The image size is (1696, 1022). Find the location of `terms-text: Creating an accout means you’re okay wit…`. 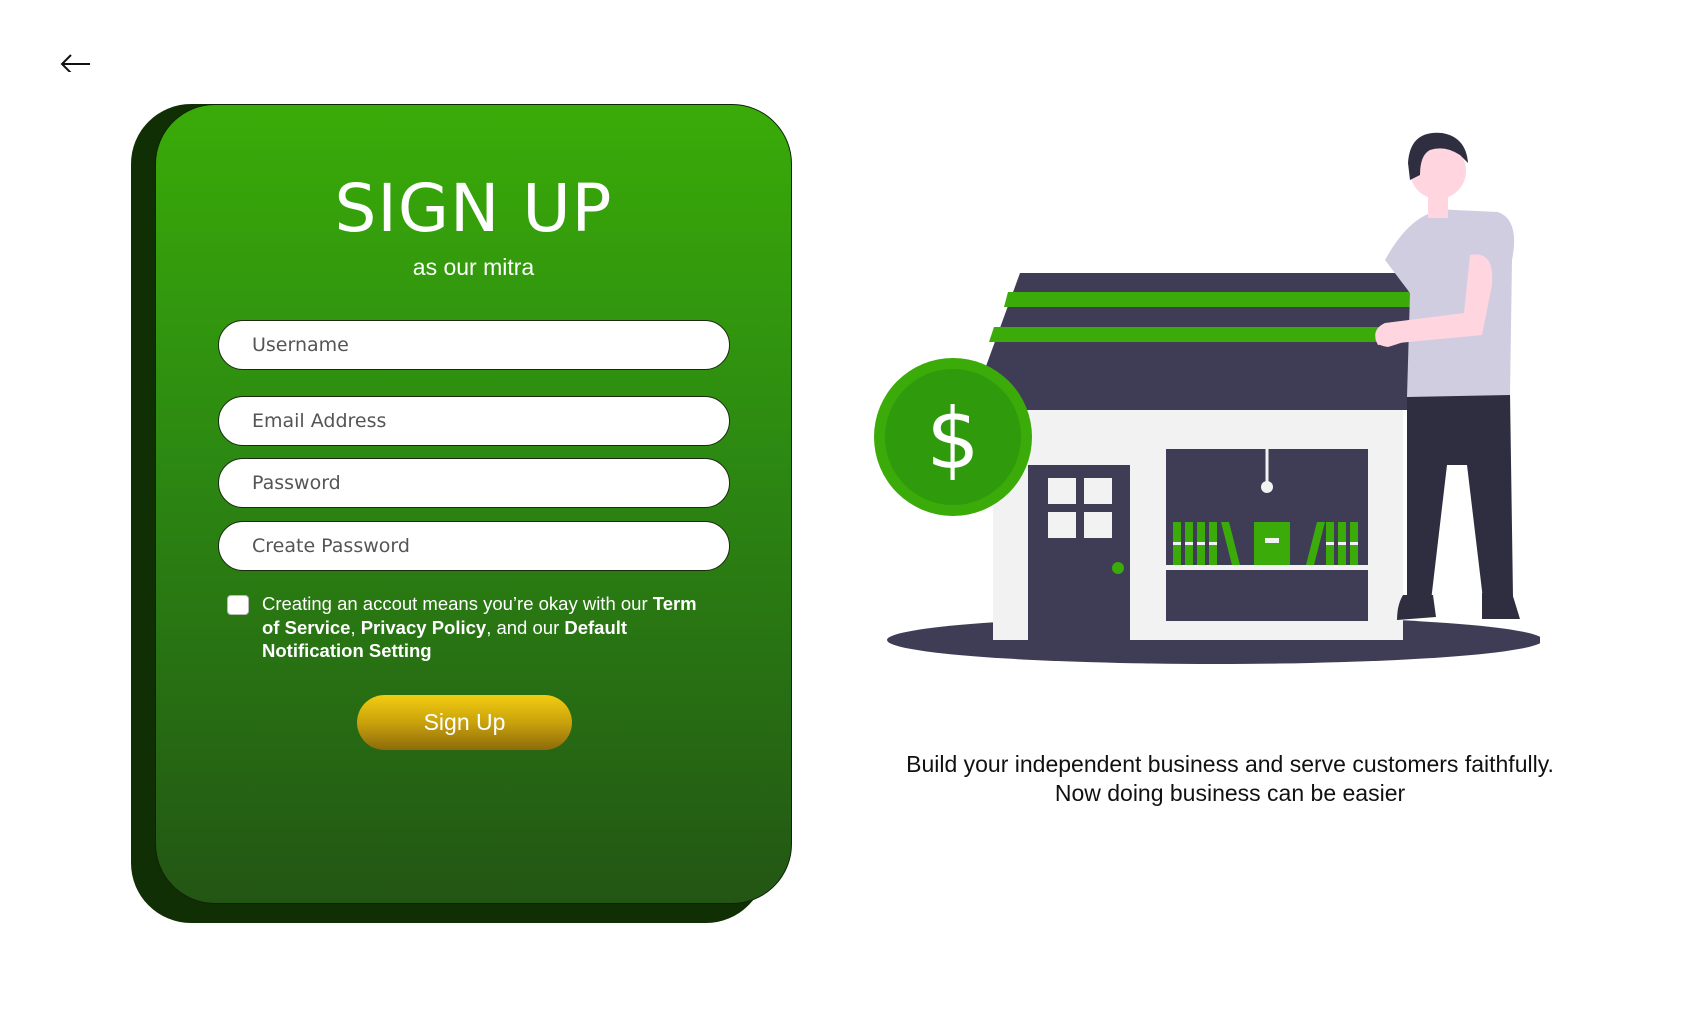

terms-text: Creating an accout means you’re okay wit… is located at coordinates (487, 627).